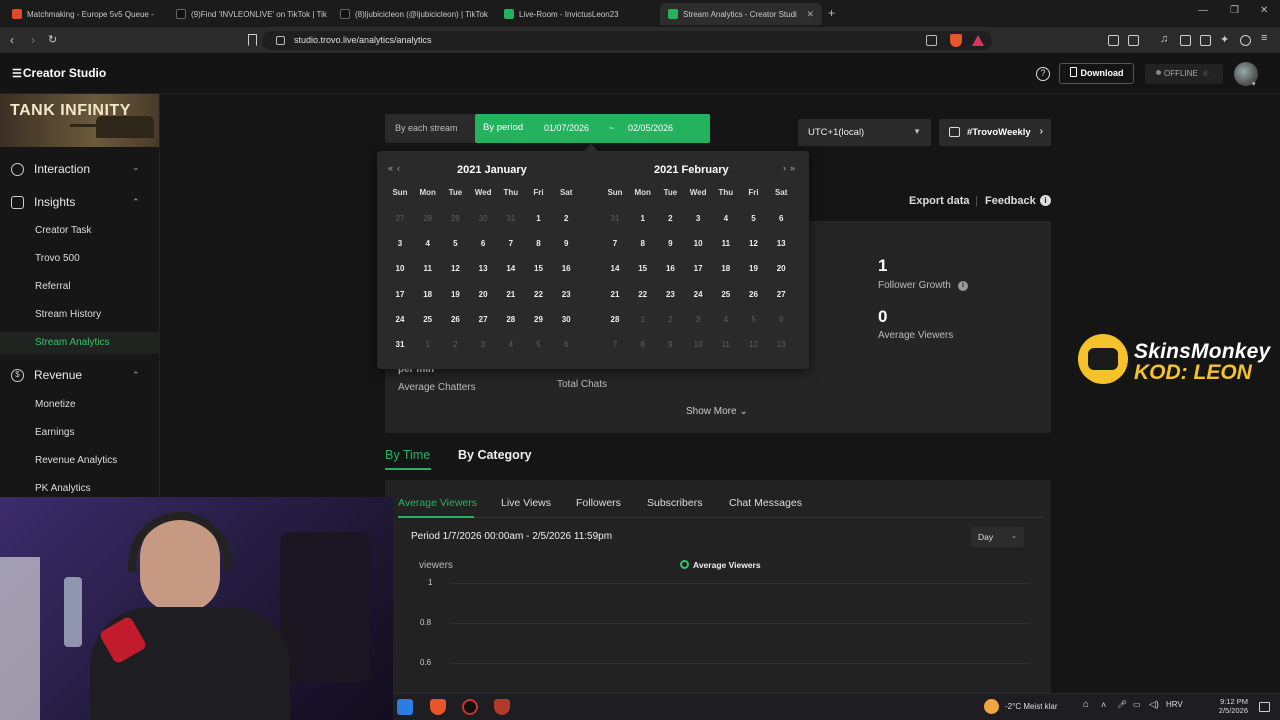 Image resolution: width=1280 pixels, height=720 pixels. I want to click on language-indicator: HRV, so click(1174, 704).